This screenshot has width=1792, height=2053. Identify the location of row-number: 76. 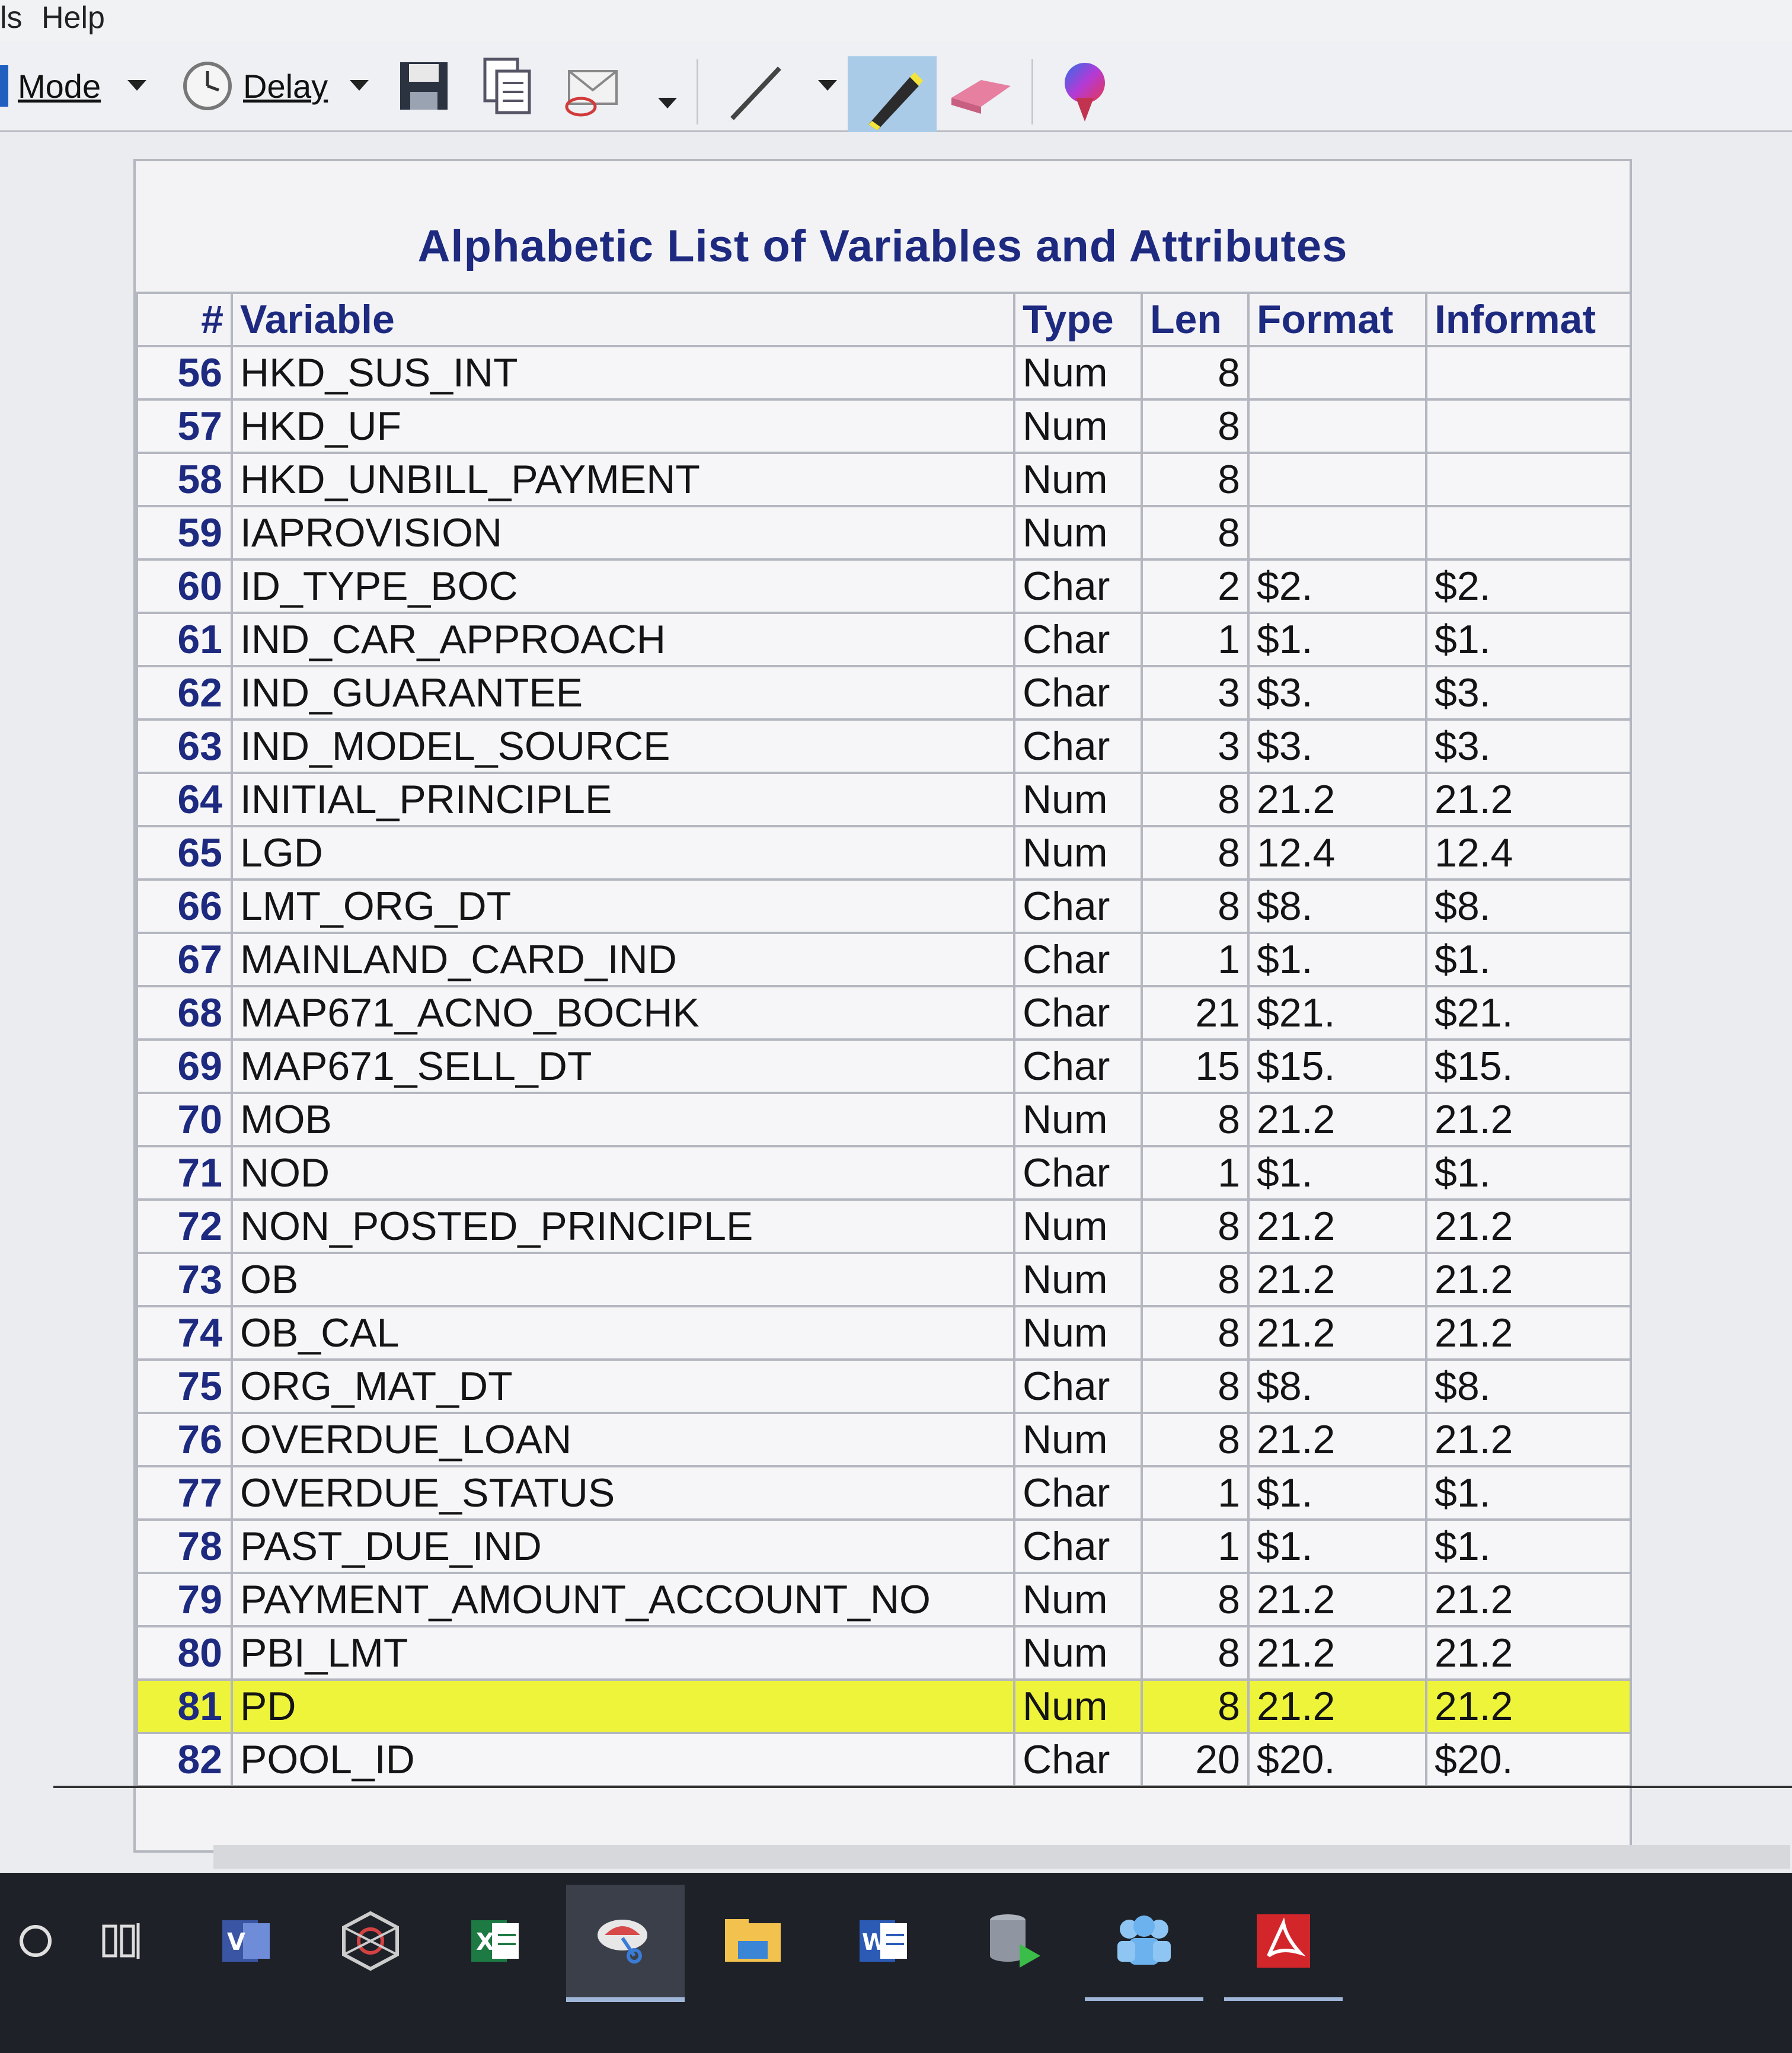
(184, 1439).